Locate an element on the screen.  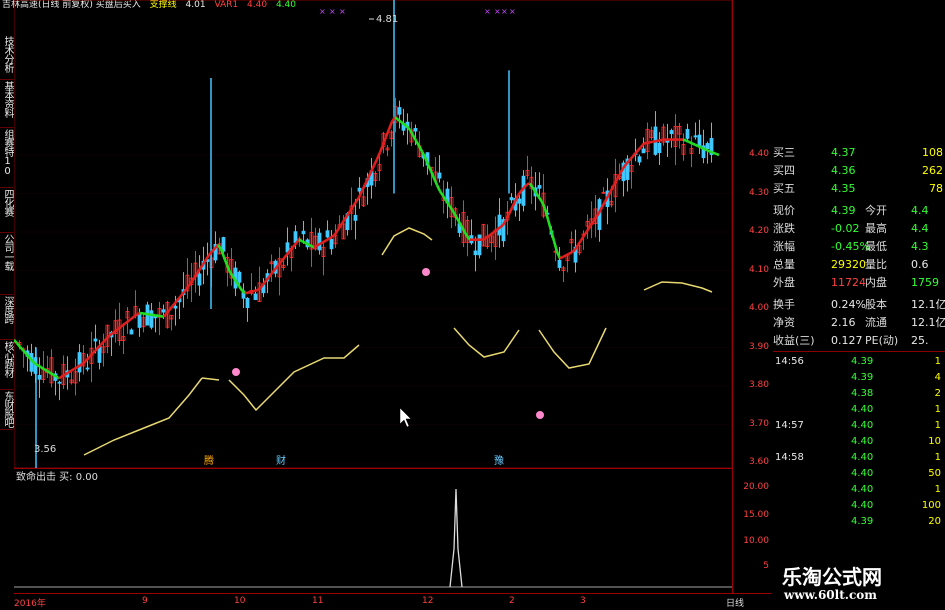
low-label: 3.56 is located at coordinates (45, 449).